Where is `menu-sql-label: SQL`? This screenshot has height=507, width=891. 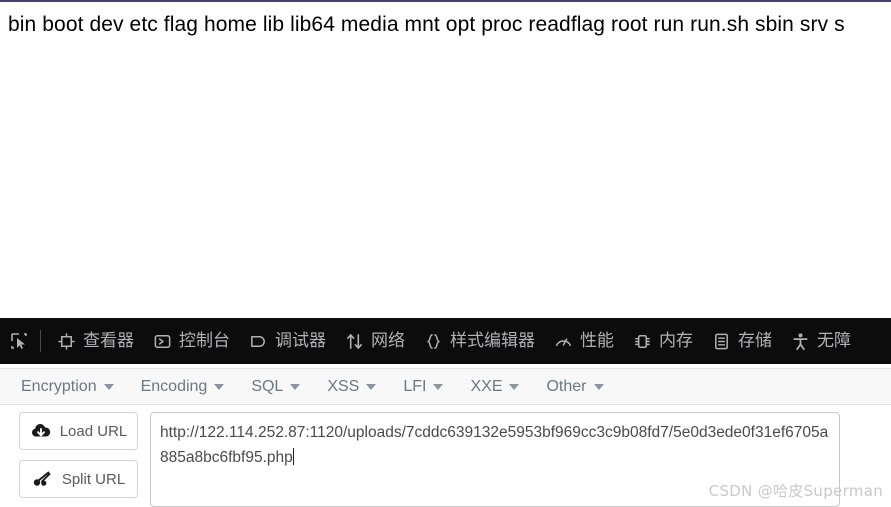 menu-sql-label: SQL is located at coordinates (267, 386).